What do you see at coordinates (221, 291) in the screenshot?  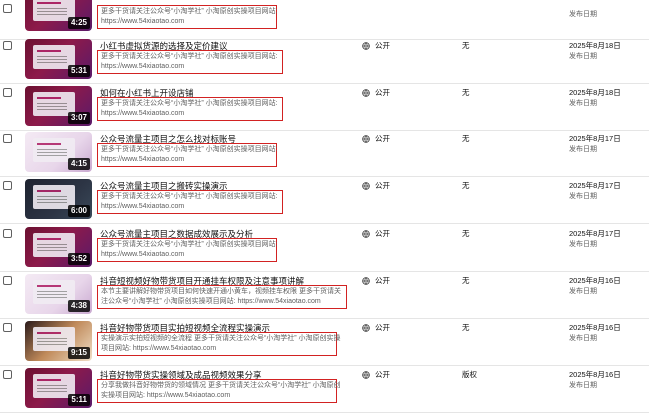 I see `description-line: 本节主要讲解好物带货项目如何快速开通小黄车，视频挂车权限 更多干货请关` at bounding box center [221, 291].